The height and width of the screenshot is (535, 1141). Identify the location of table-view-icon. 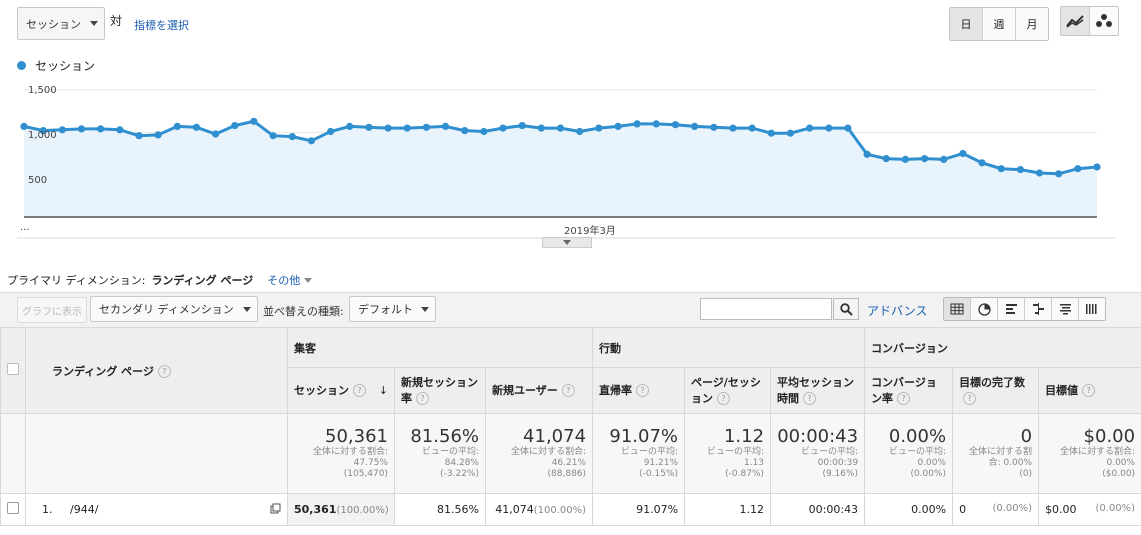
(957, 309).